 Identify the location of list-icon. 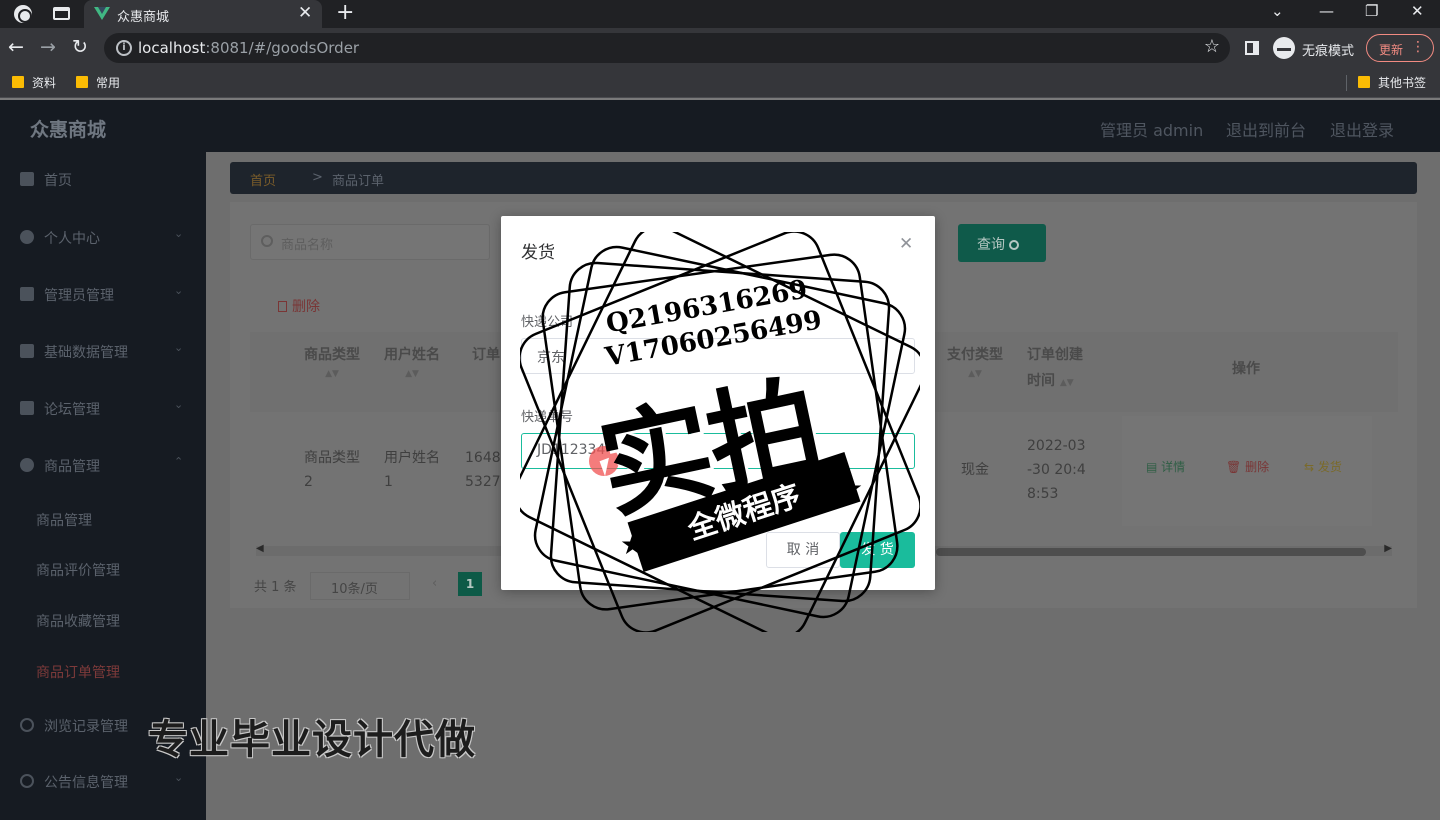
(27, 351).